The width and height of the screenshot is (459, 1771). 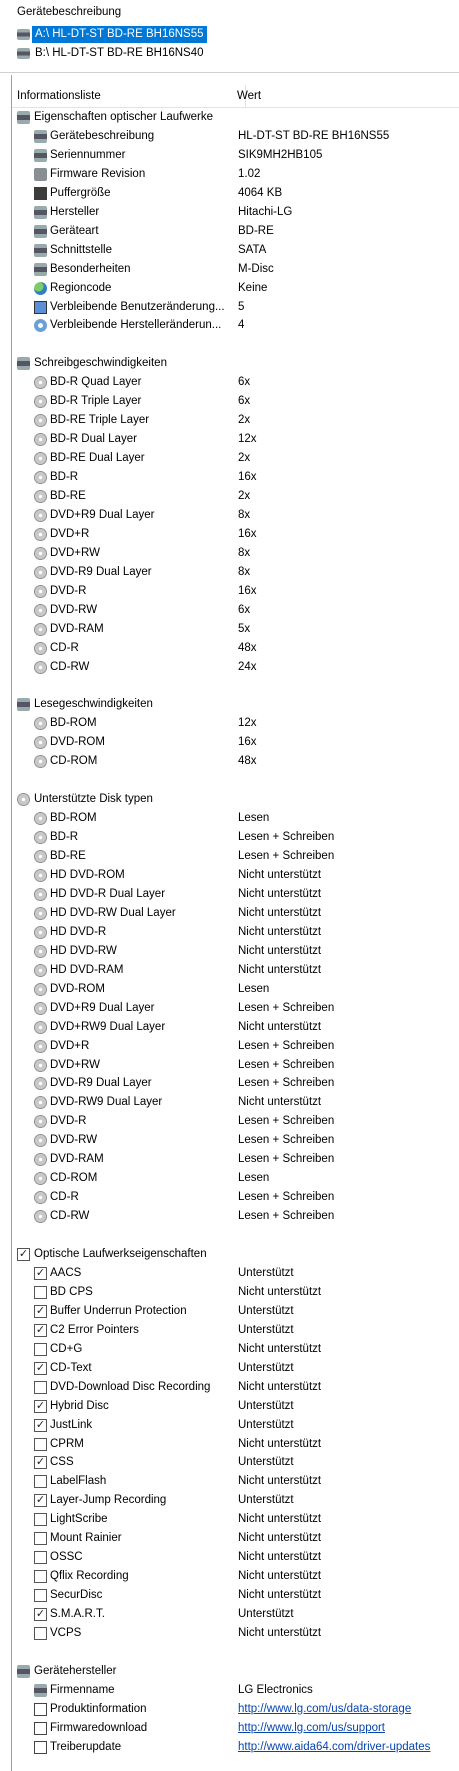 I want to click on list-item: BD-RE Dual Layer 2x, so click(x=229, y=458).